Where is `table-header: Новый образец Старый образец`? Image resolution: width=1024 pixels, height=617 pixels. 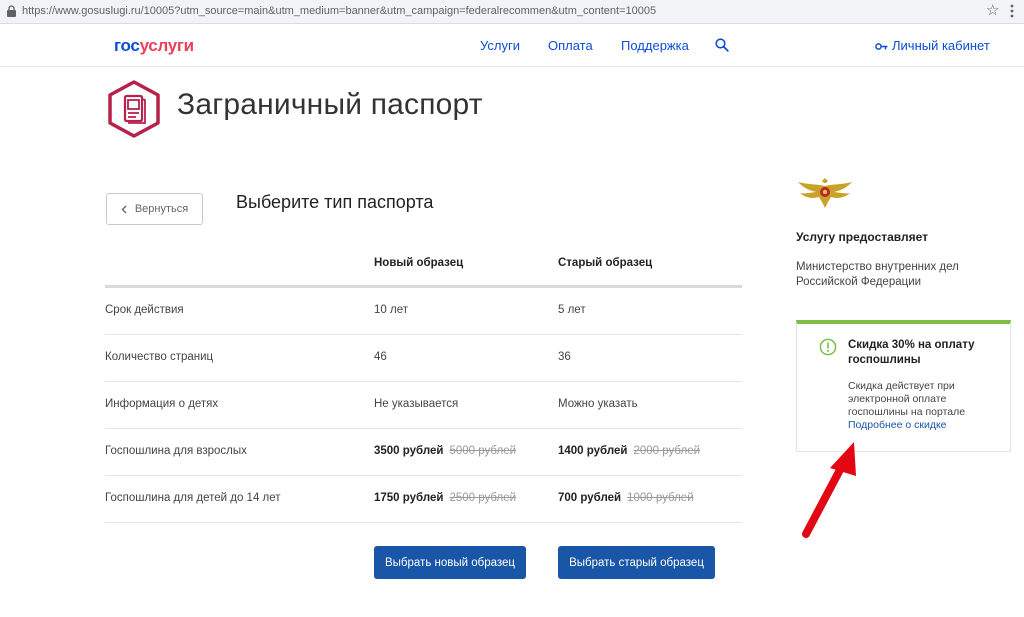 table-header: Новый образец Старый образец is located at coordinates (423, 265).